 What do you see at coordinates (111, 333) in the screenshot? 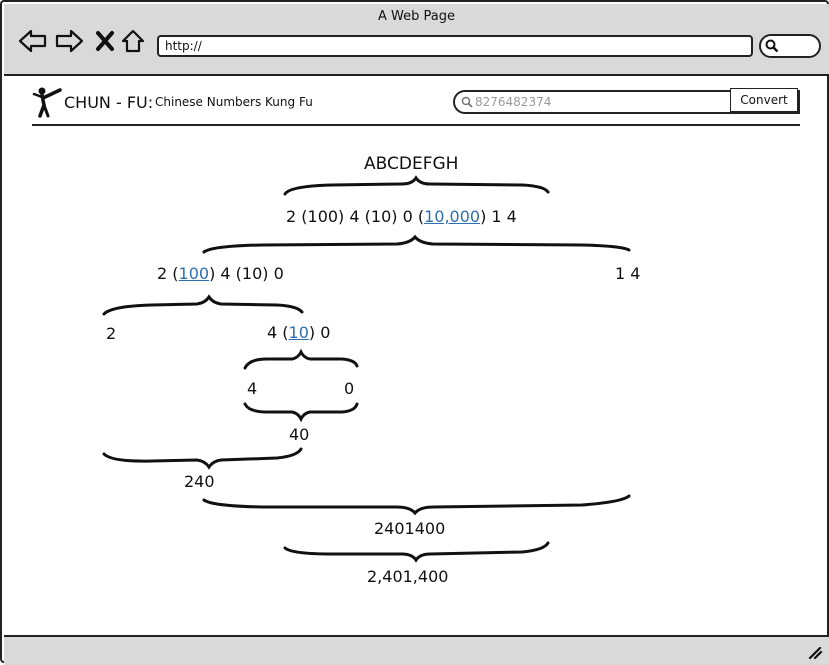
I see `level3-left-value: 2` at bounding box center [111, 333].